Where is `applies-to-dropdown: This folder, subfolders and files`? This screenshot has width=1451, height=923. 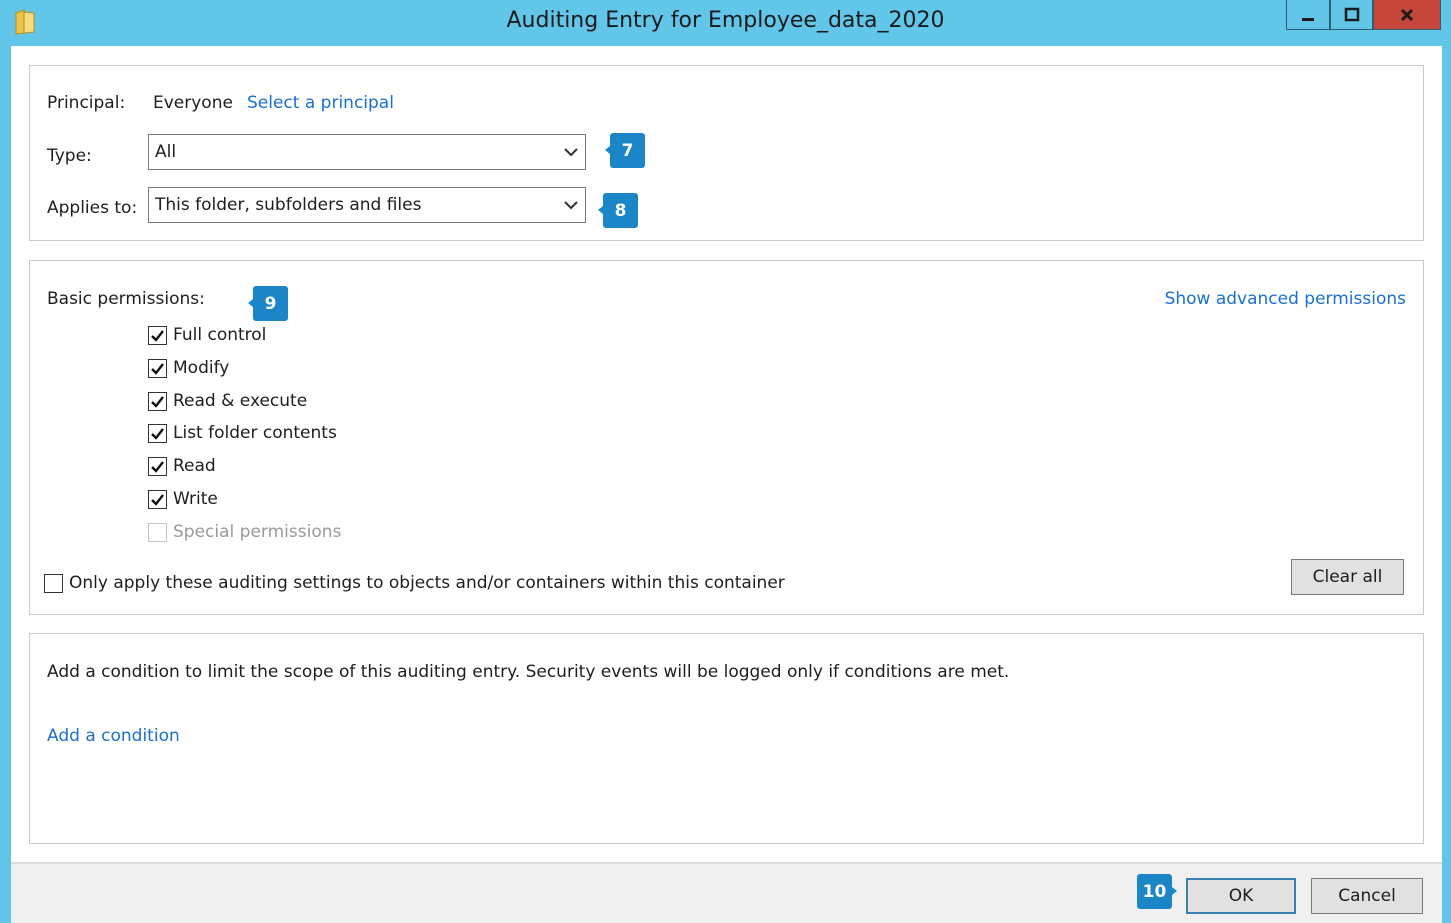 applies-to-dropdown: This folder, subfolders and files is located at coordinates (367, 205).